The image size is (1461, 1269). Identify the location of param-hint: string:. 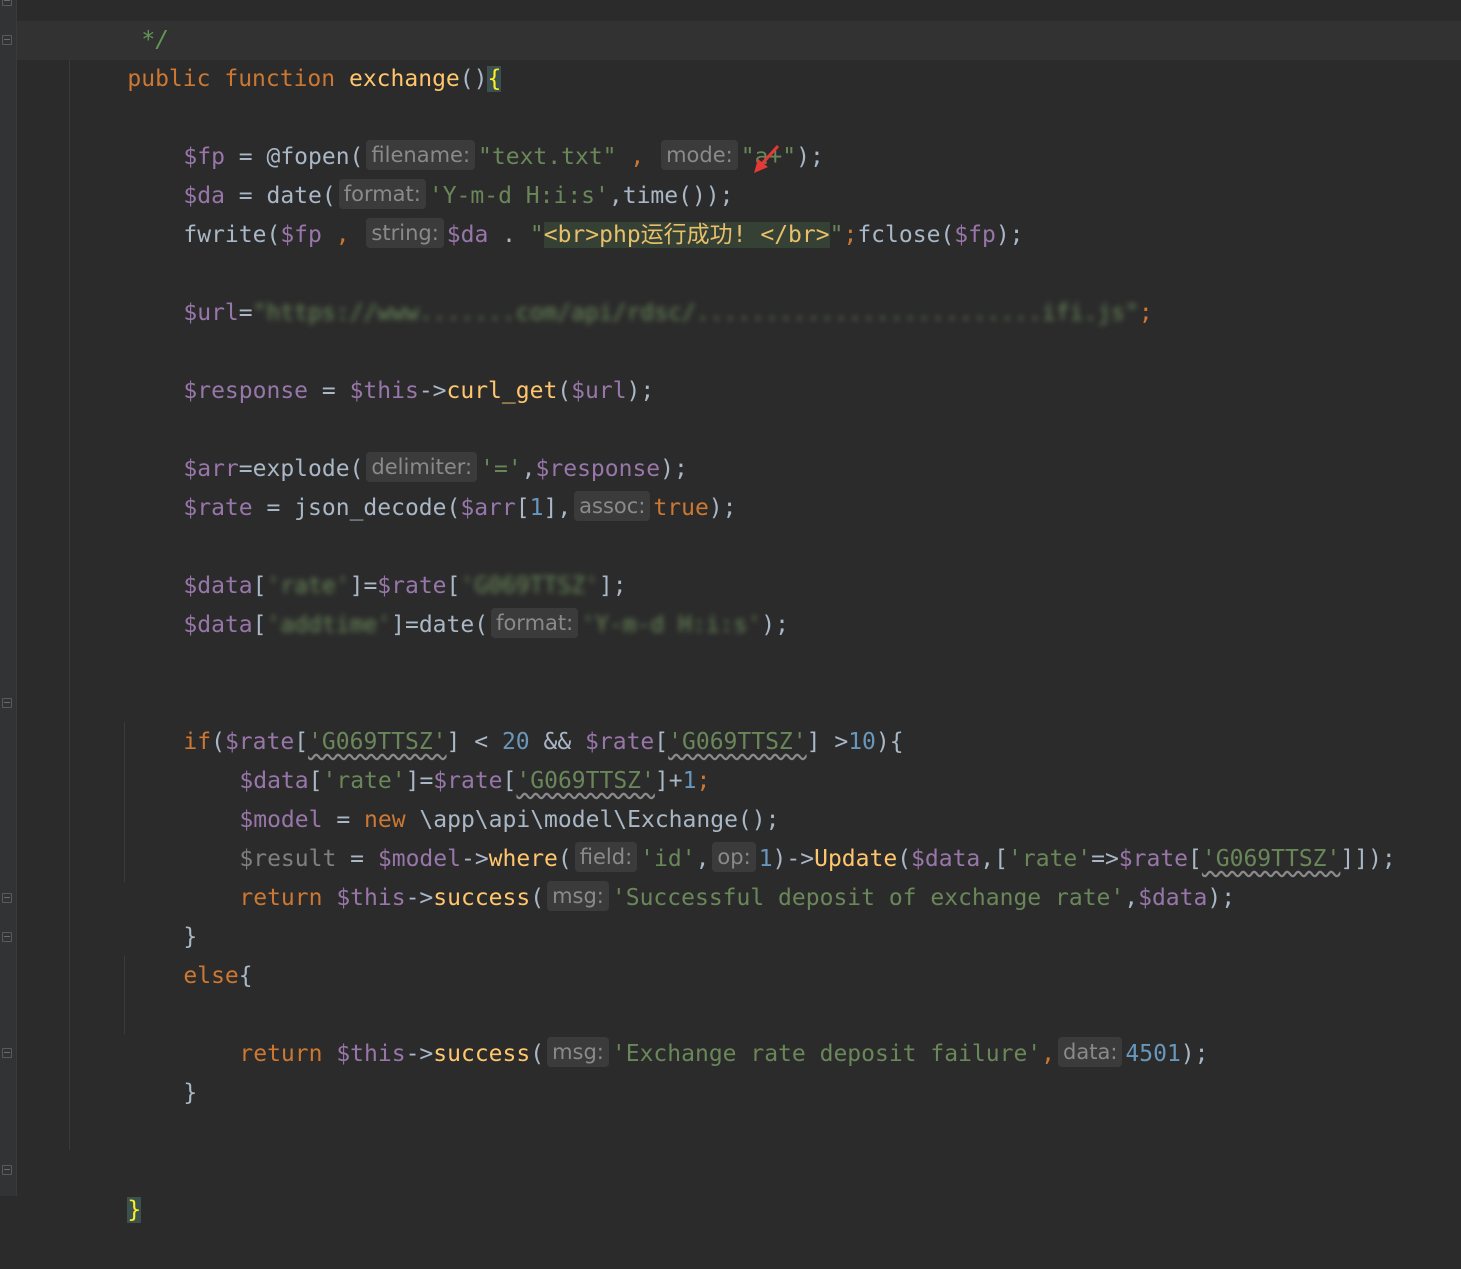
(405, 233).